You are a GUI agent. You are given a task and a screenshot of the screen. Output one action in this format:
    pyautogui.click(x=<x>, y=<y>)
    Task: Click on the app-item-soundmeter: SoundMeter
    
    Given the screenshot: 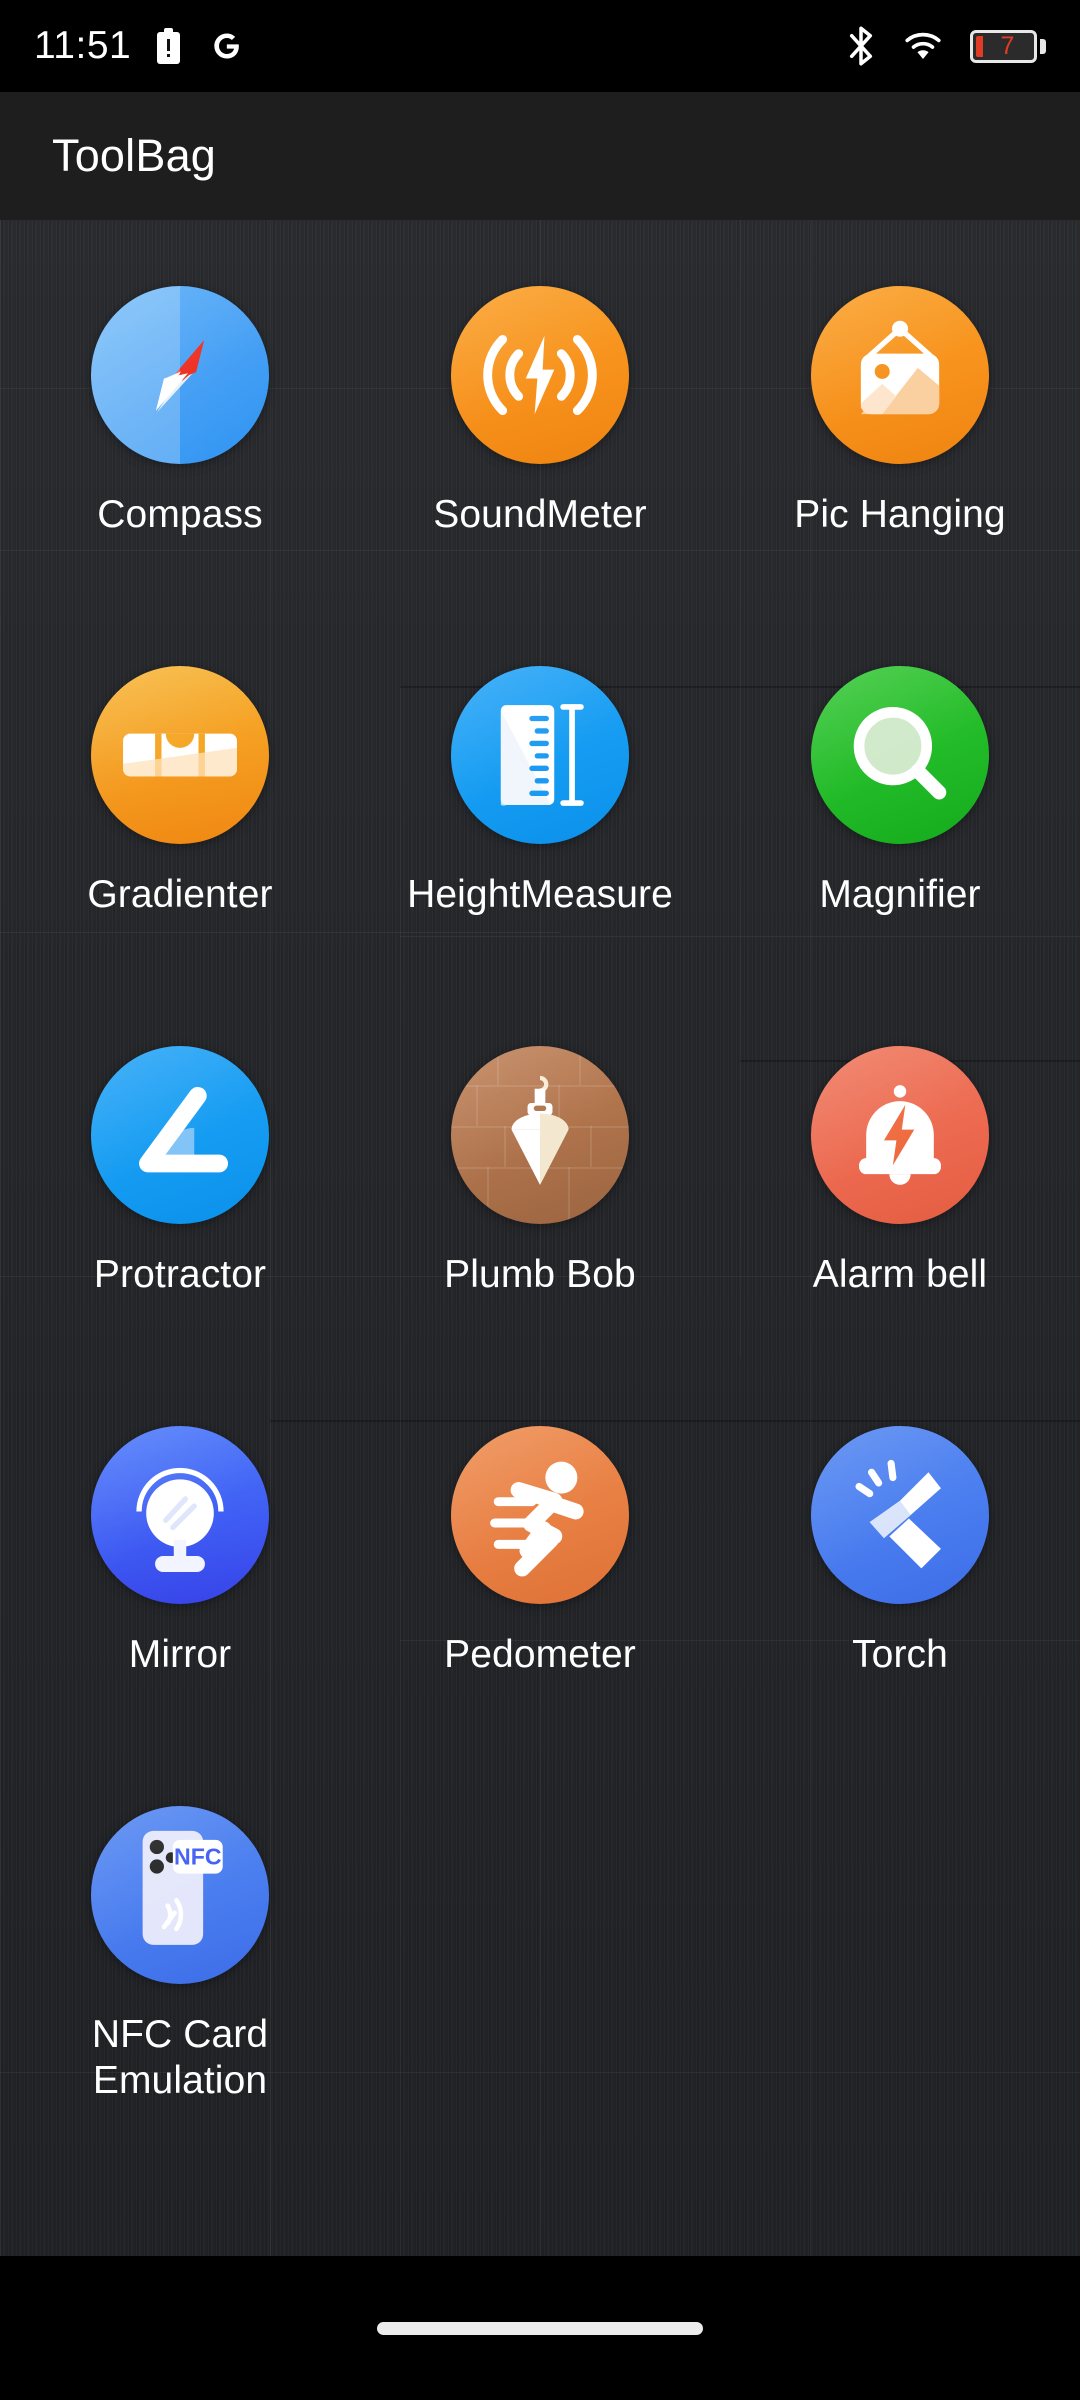 What is the action you would take?
    pyautogui.click(x=540, y=440)
    